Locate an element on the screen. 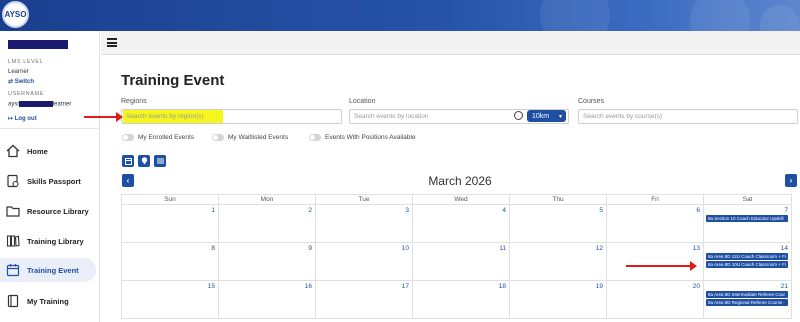 The width and height of the screenshot is (800, 322). redacted-name is located at coordinates (38, 44).